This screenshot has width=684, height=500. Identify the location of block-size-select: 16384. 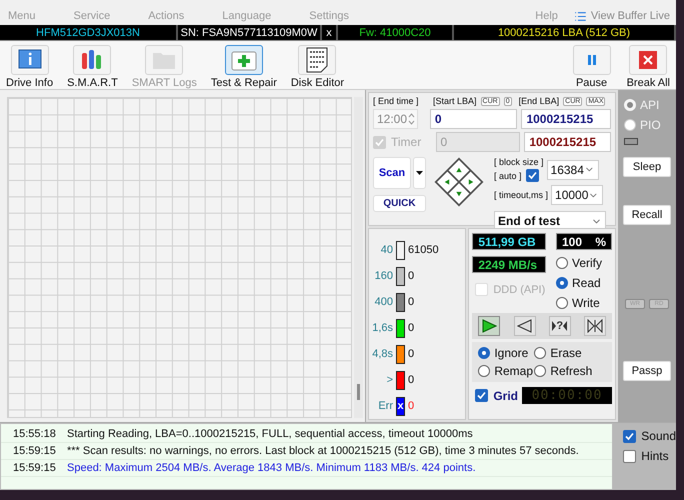
(572, 170).